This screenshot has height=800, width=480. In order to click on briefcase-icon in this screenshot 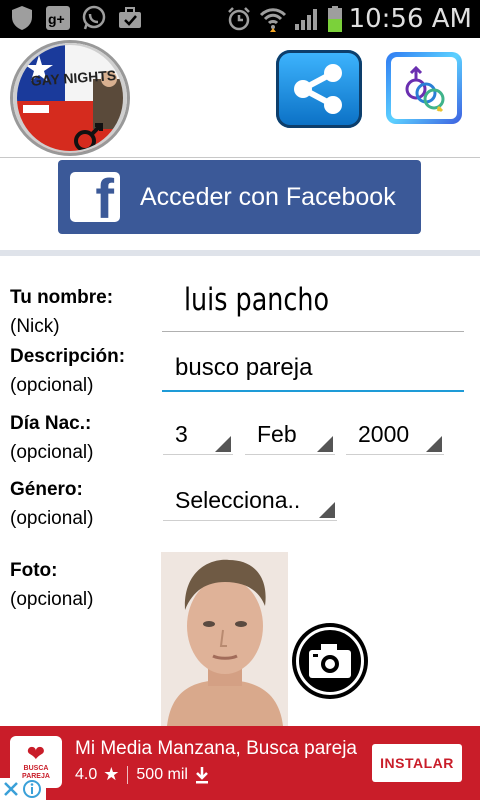, I will do `click(130, 18)`.